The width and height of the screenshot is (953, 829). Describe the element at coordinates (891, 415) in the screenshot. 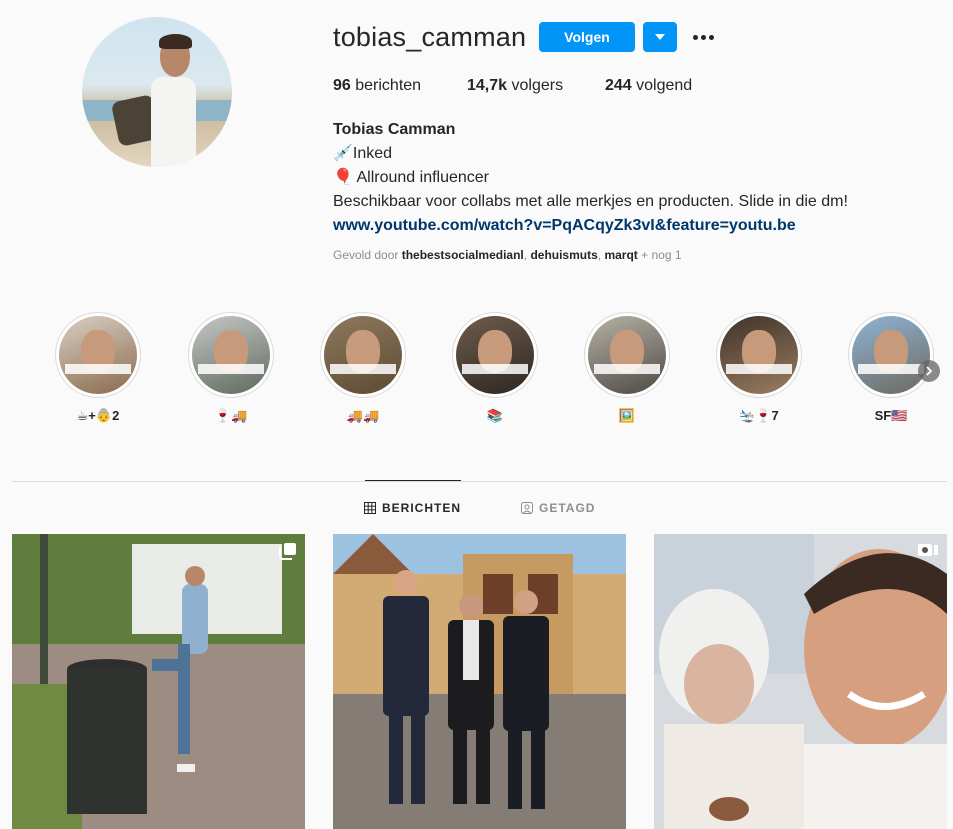

I see `highlight-label: SF🇺🇸` at that location.